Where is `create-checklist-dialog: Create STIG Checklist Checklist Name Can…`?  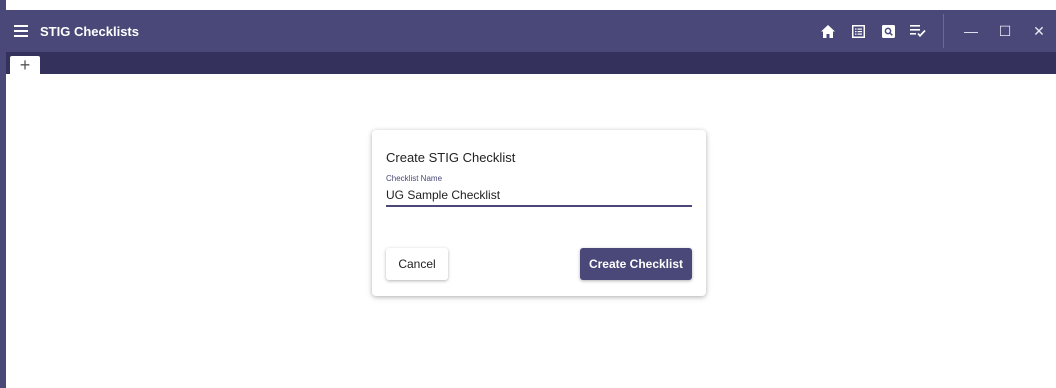
create-checklist-dialog: Create STIG Checklist Checklist Name Can… is located at coordinates (539, 213).